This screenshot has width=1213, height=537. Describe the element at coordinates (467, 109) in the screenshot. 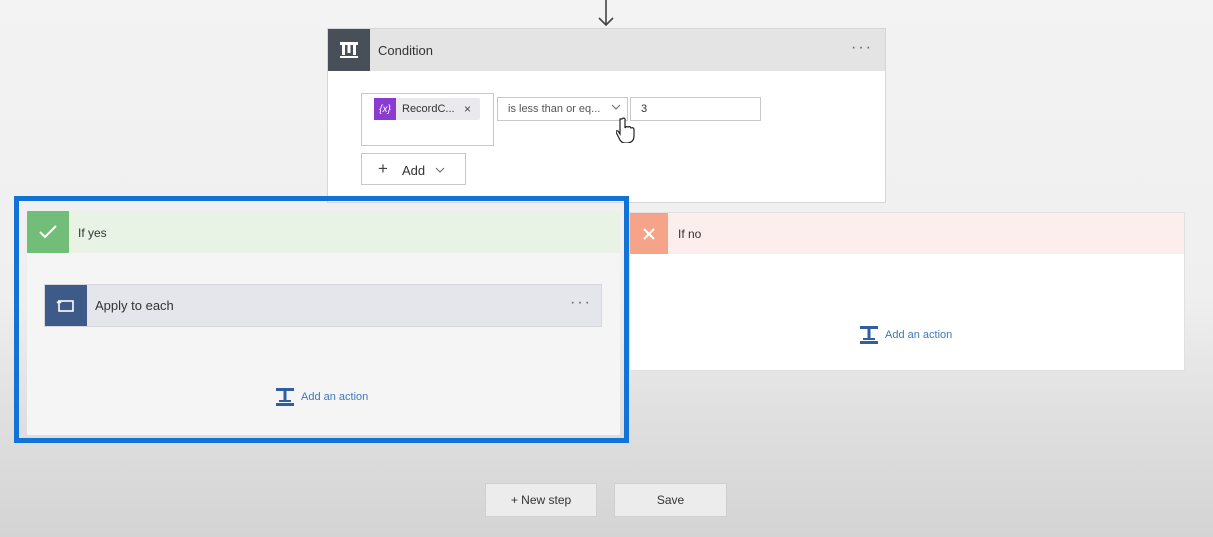

I see `remove-token-icon: ×` at that location.